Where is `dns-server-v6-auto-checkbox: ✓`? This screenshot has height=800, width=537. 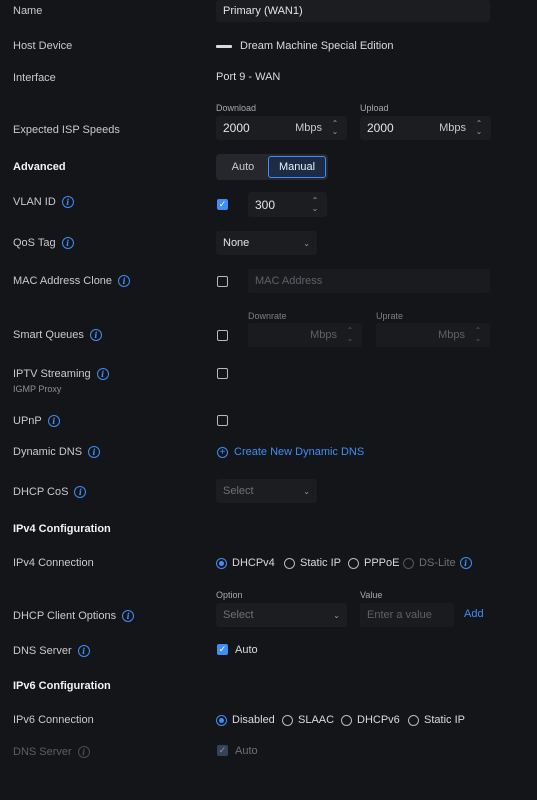
dns-server-v6-auto-checkbox: ✓ is located at coordinates (222, 750).